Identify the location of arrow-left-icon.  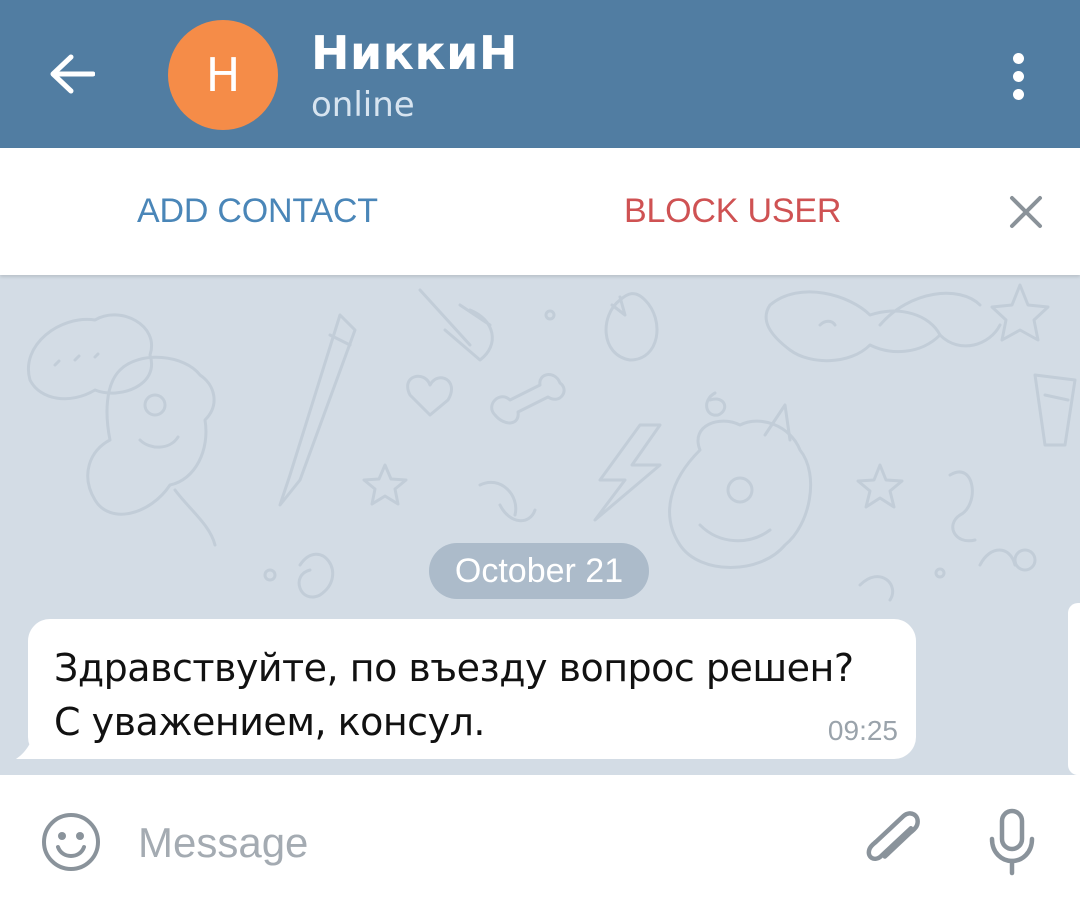
(72, 74).